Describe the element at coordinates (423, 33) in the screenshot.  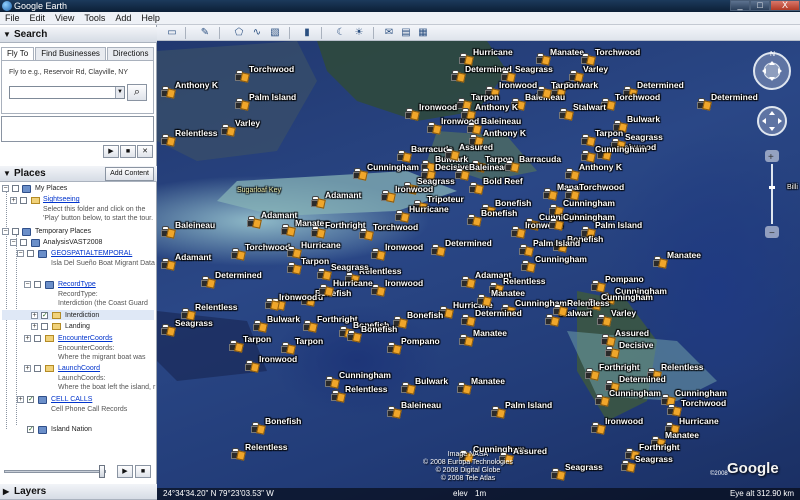
I see `maps-icon: ▦` at that location.